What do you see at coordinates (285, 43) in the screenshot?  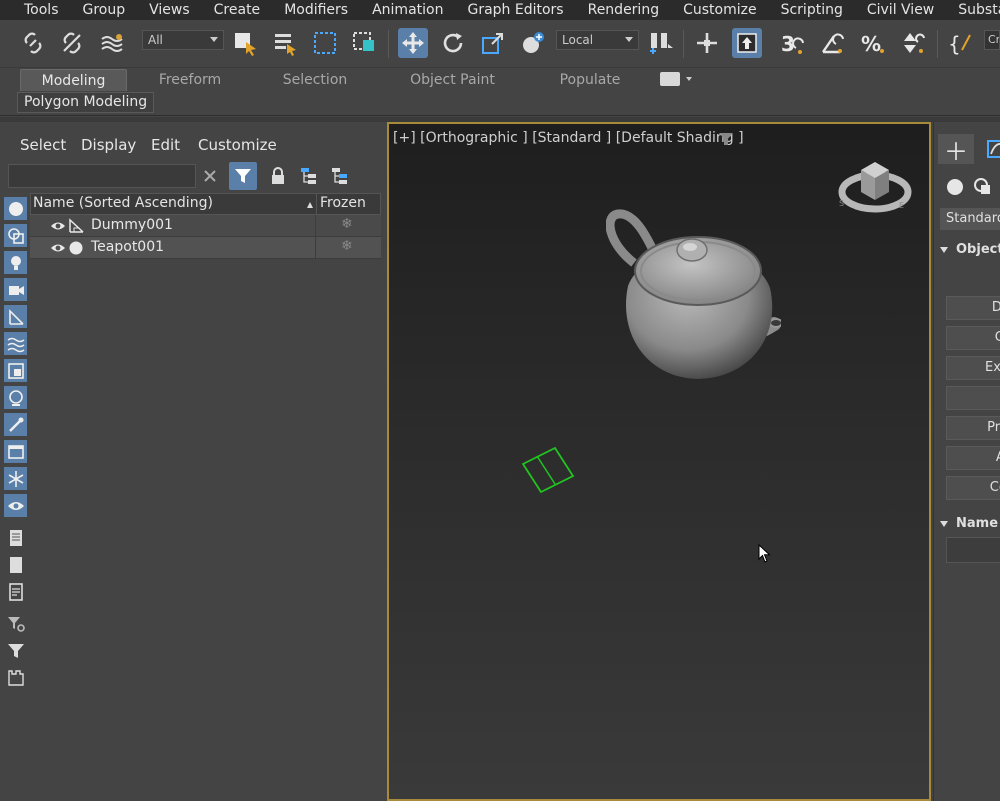 I see `select-by-name-button` at bounding box center [285, 43].